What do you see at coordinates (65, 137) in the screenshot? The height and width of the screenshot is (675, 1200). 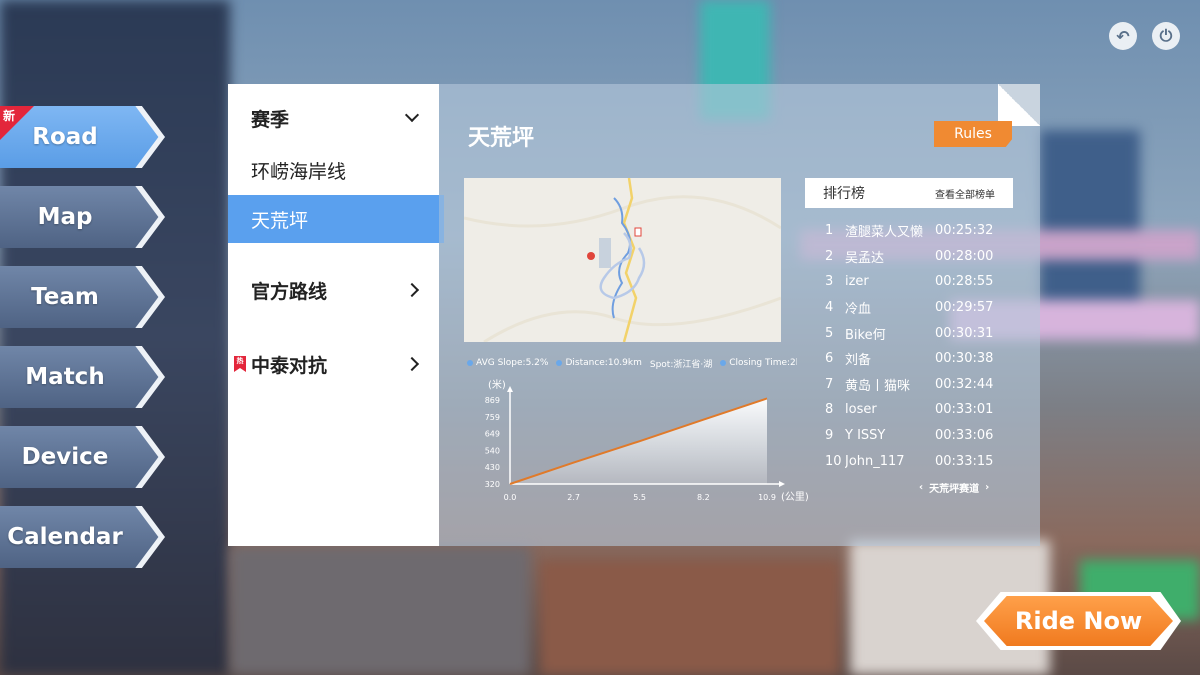 I see `nav-item-label: Road` at bounding box center [65, 137].